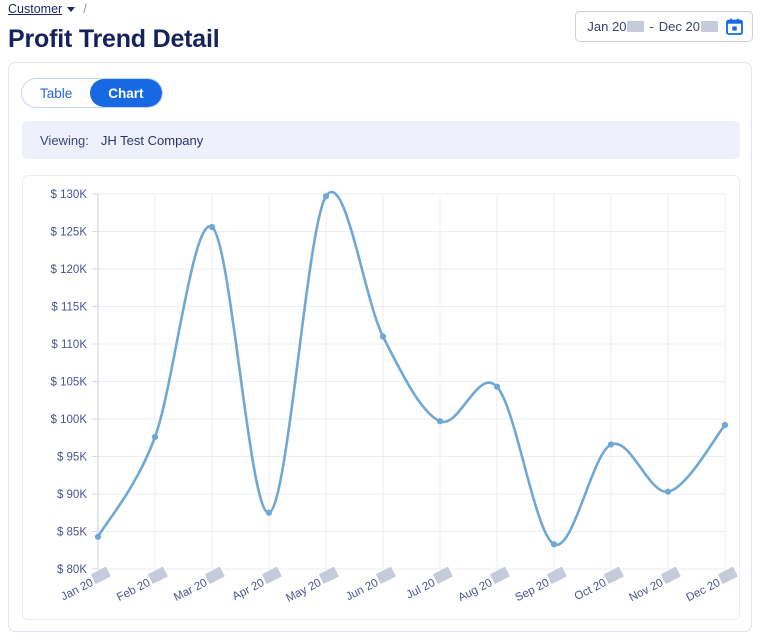 This screenshot has width=760, height=640. Describe the element at coordinates (72, 533) in the screenshot. I see `y-axis-tick-label: $ 85K` at that location.